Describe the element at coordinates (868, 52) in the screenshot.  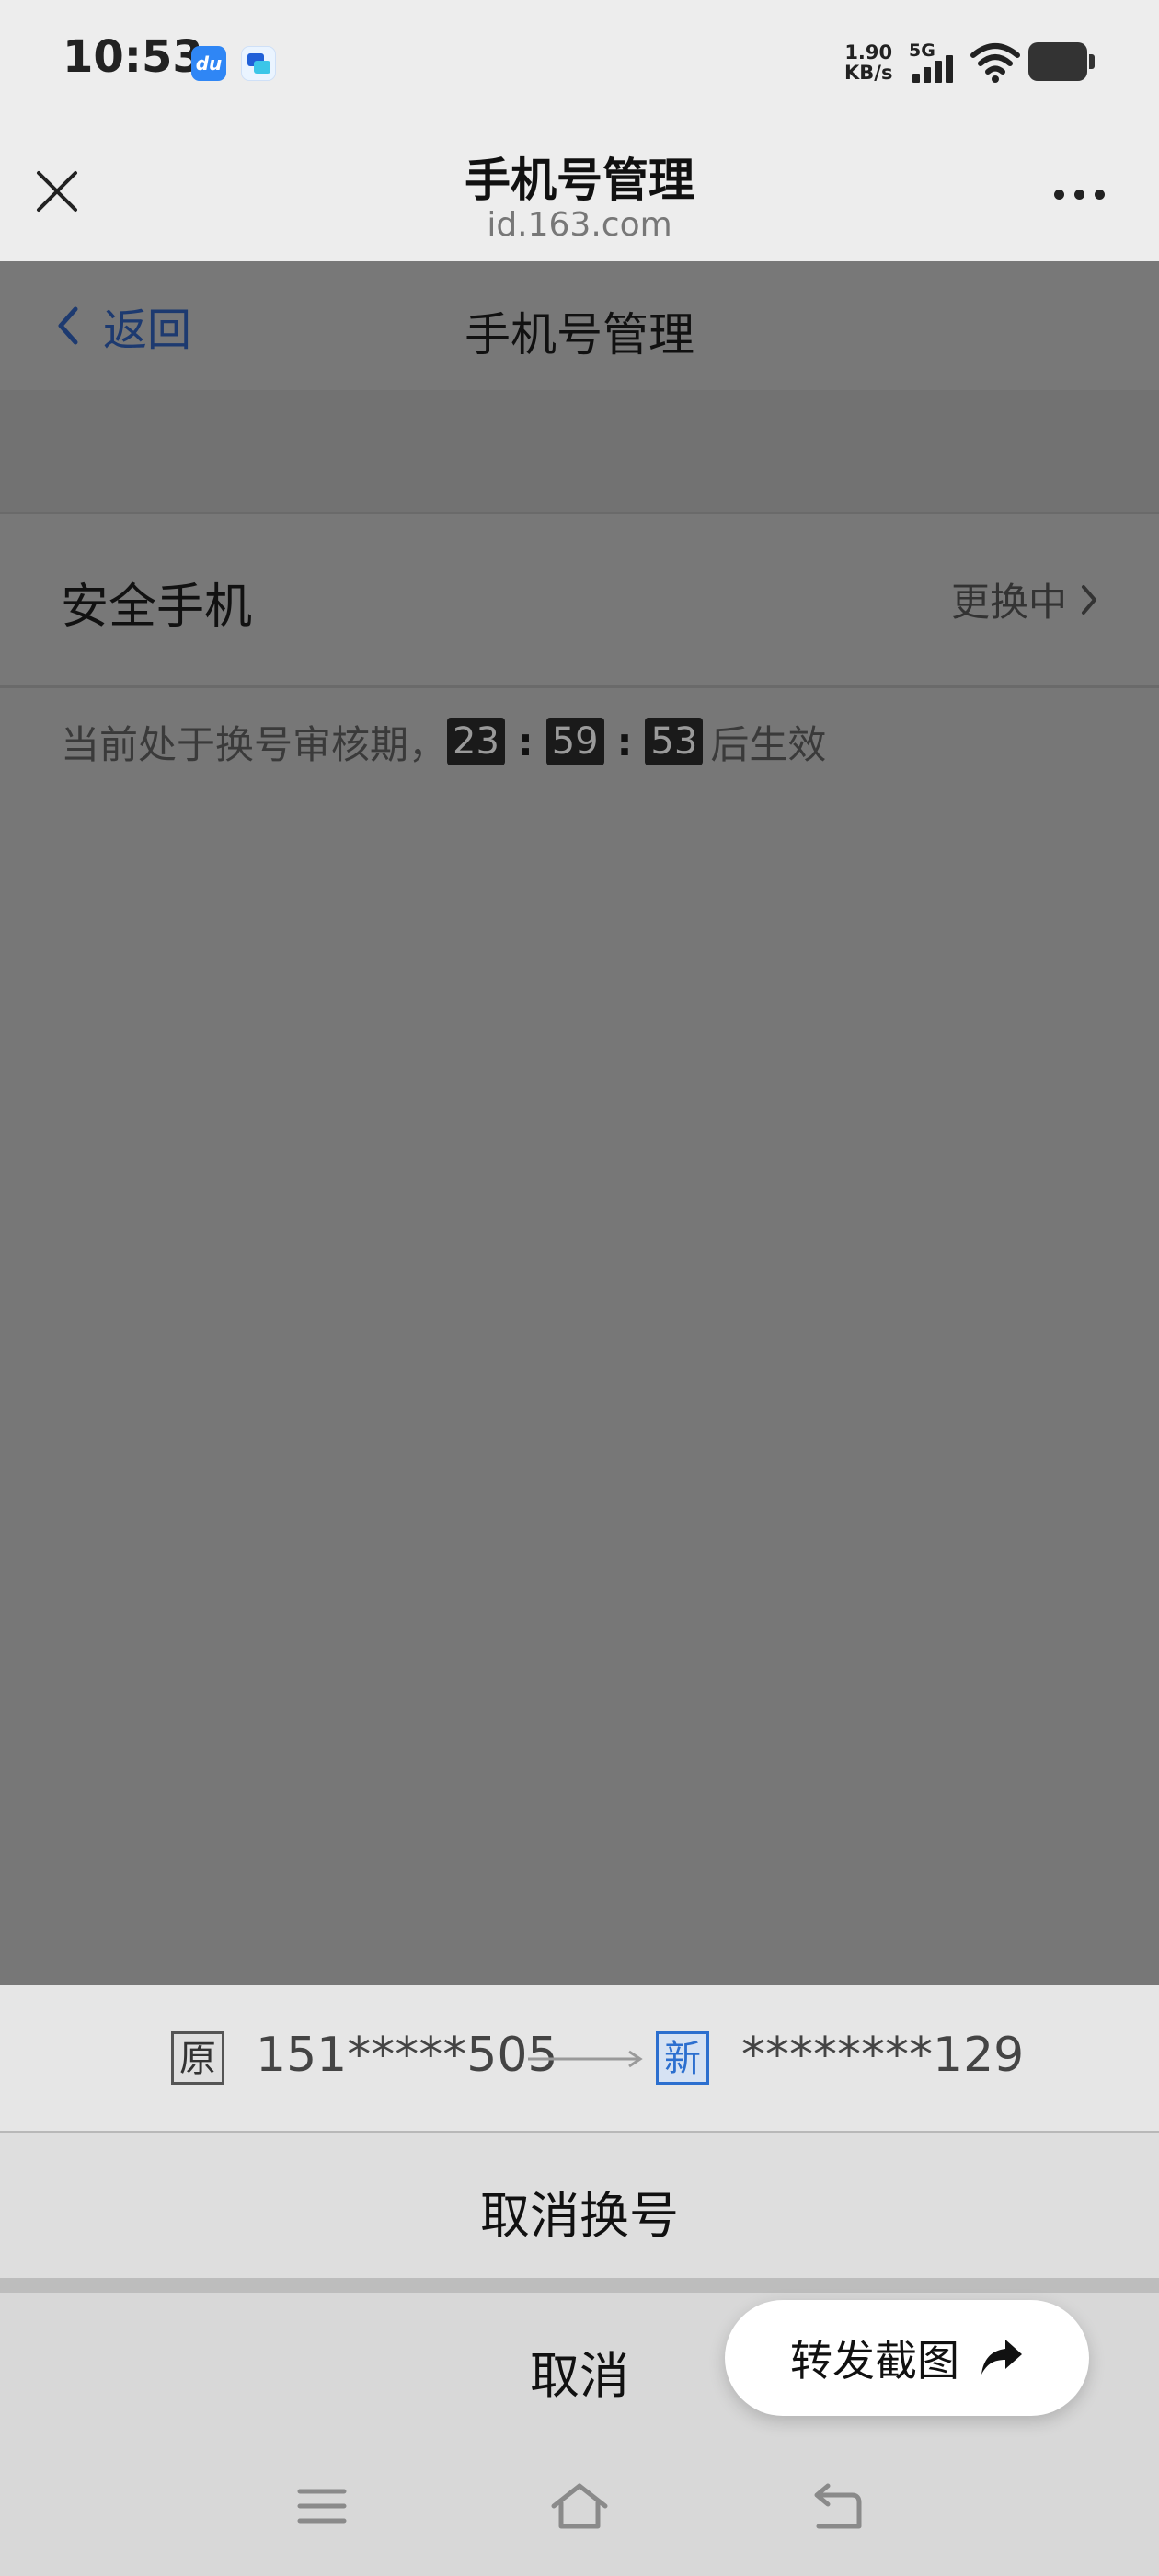
I see `speed-value: 1.90` at that location.